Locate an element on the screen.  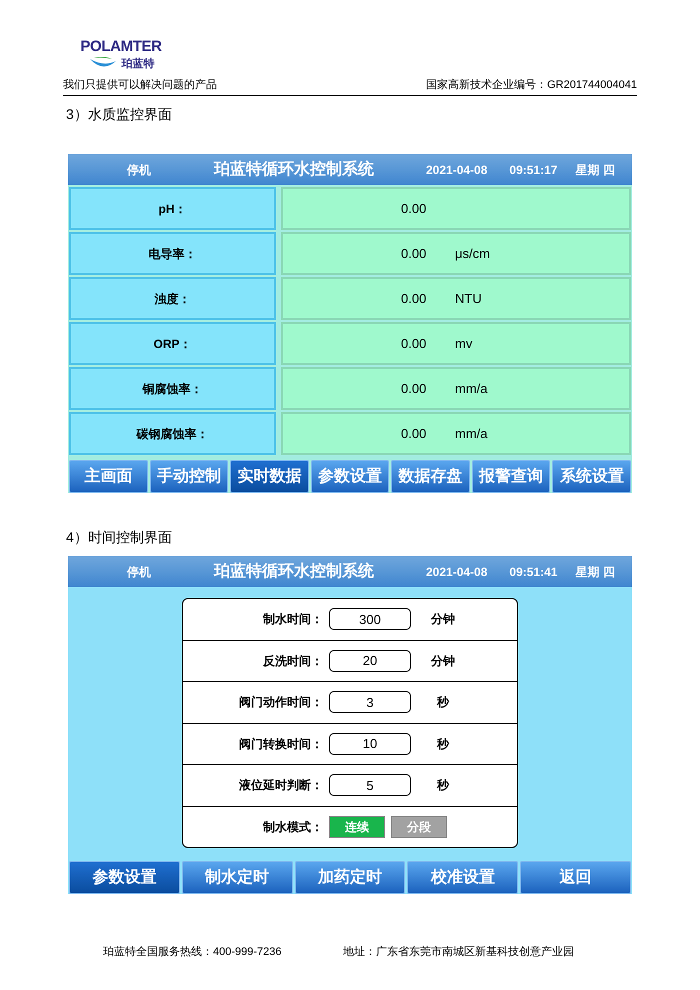
nav-tab: 主画面 is located at coordinates (108, 476).